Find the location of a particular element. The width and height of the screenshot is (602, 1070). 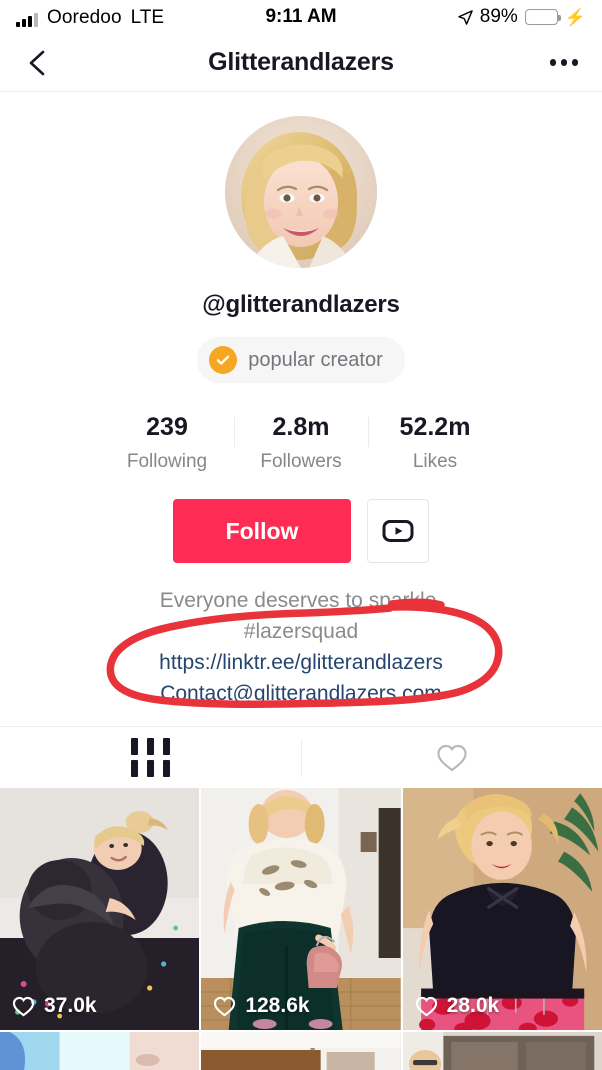

stat-value: 52.2m is located at coordinates (435, 427).